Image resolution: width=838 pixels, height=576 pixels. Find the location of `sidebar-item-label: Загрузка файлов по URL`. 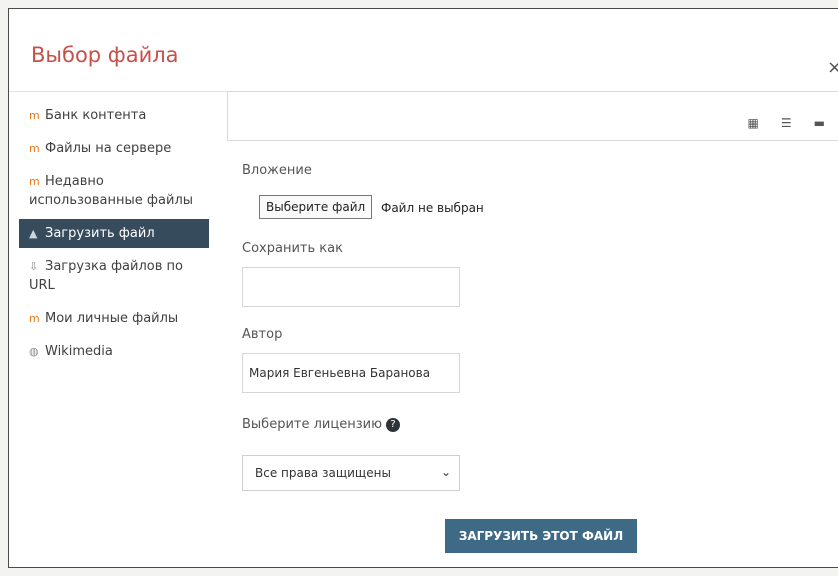

sidebar-item-label: Загрузка файлов по URL is located at coordinates (106, 276).